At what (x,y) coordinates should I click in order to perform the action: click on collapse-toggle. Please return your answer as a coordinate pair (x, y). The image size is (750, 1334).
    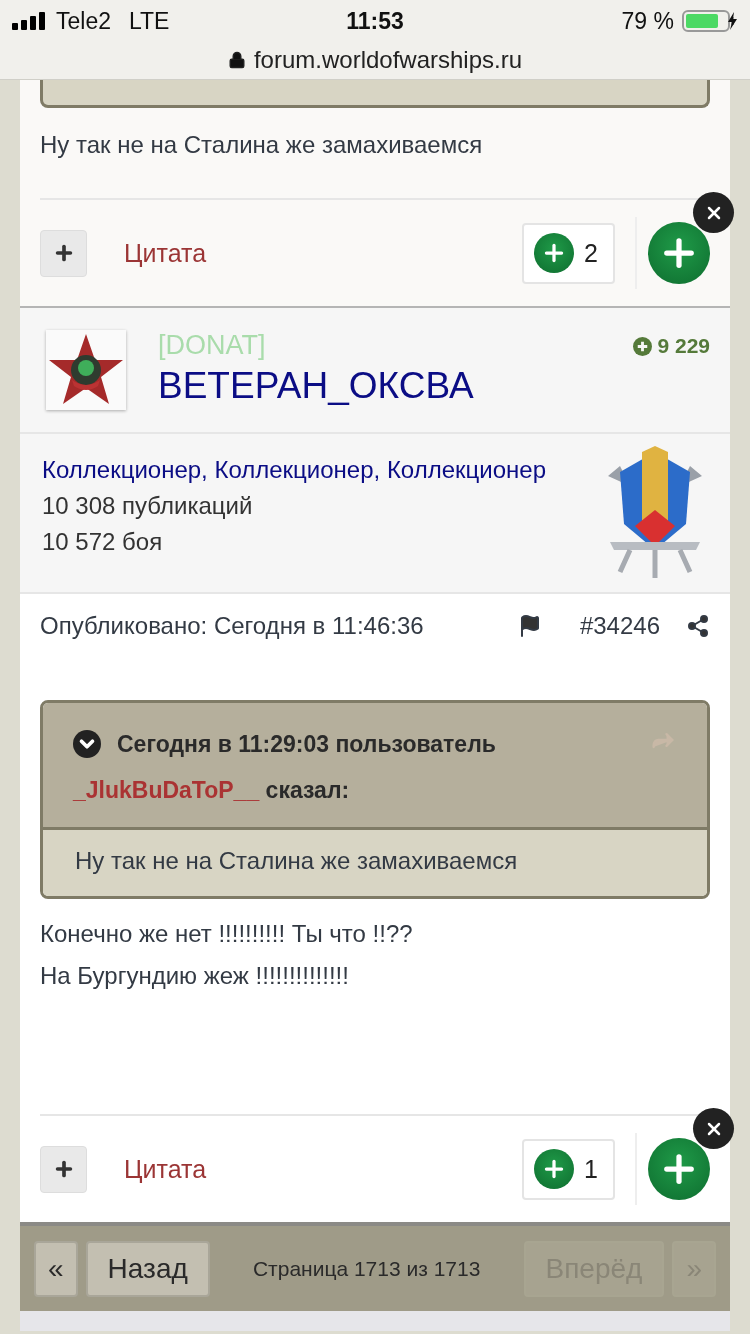
    Looking at the image, I should click on (87, 744).